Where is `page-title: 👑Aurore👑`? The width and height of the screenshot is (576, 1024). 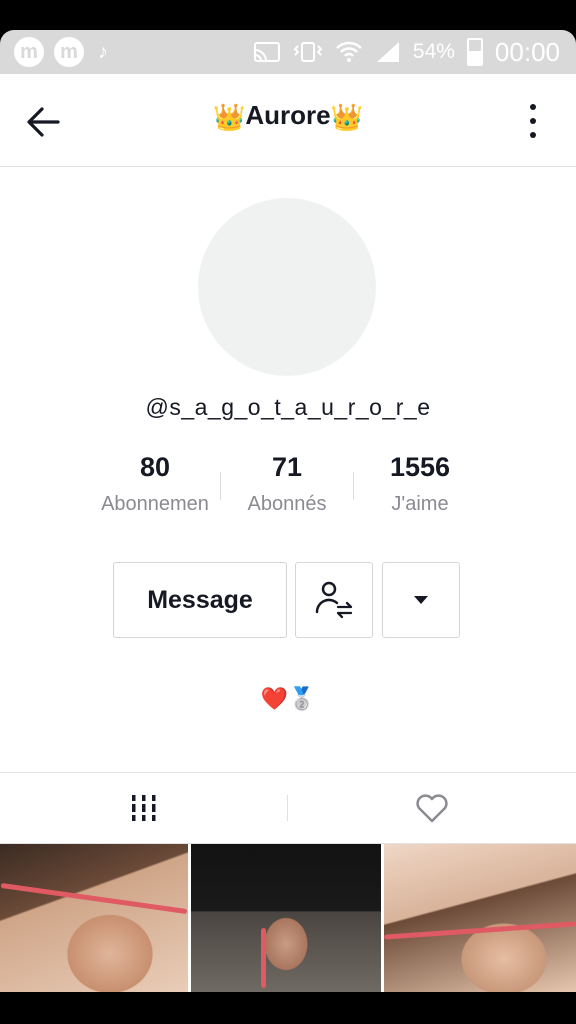
page-title: 👑Aurore👑 is located at coordinates (288, 116).